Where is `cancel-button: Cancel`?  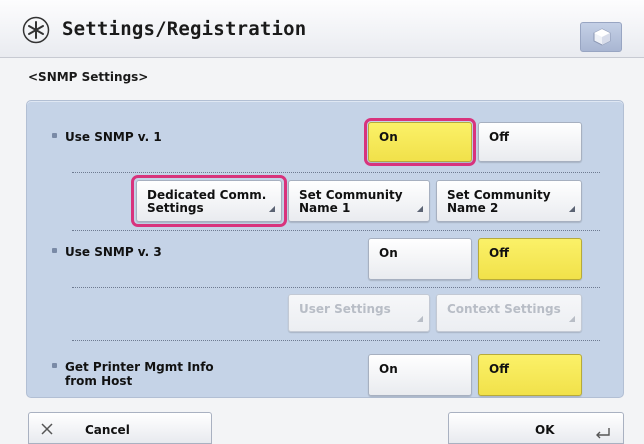
cancel-button: Cancel is located at coordinates (120, 428).